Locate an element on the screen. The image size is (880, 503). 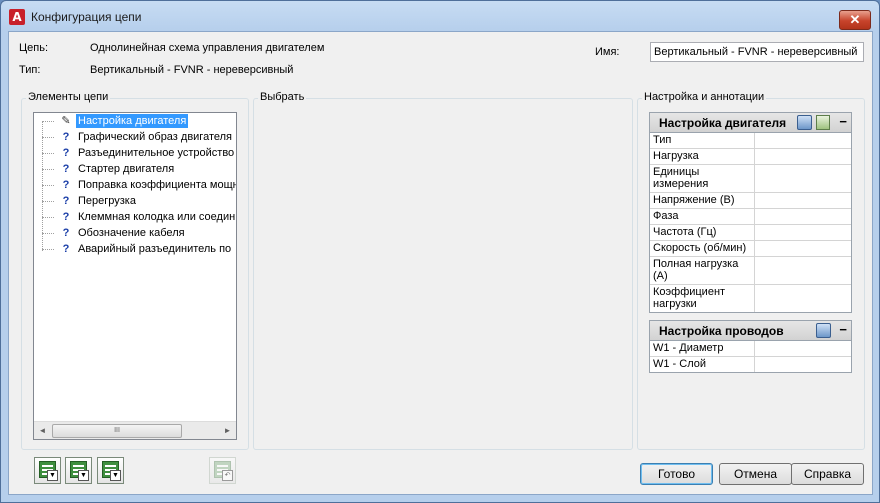
property-row: Полная нагрузка (A) is located at coordinates (750, 271).